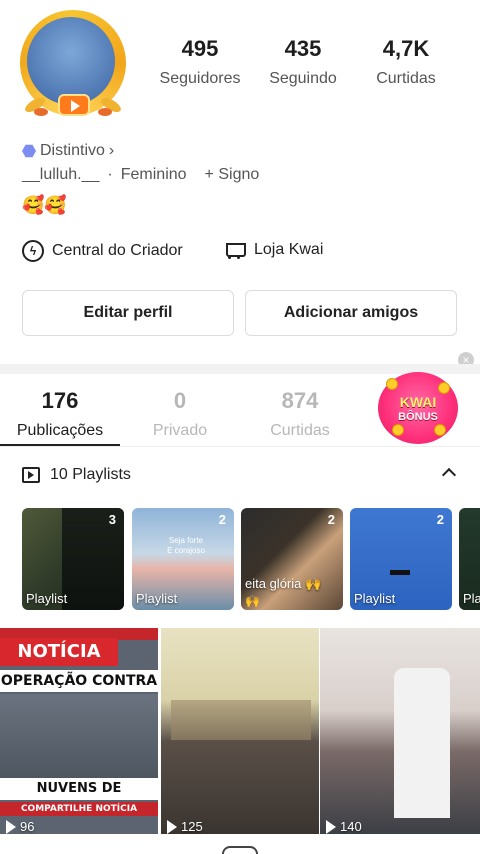 The image size is (480, 854). Describe the element at coordinates (183, 559) in the screenshot. I see `playlist-card: 2 Seja forte E corajoso Playlist` at that location.